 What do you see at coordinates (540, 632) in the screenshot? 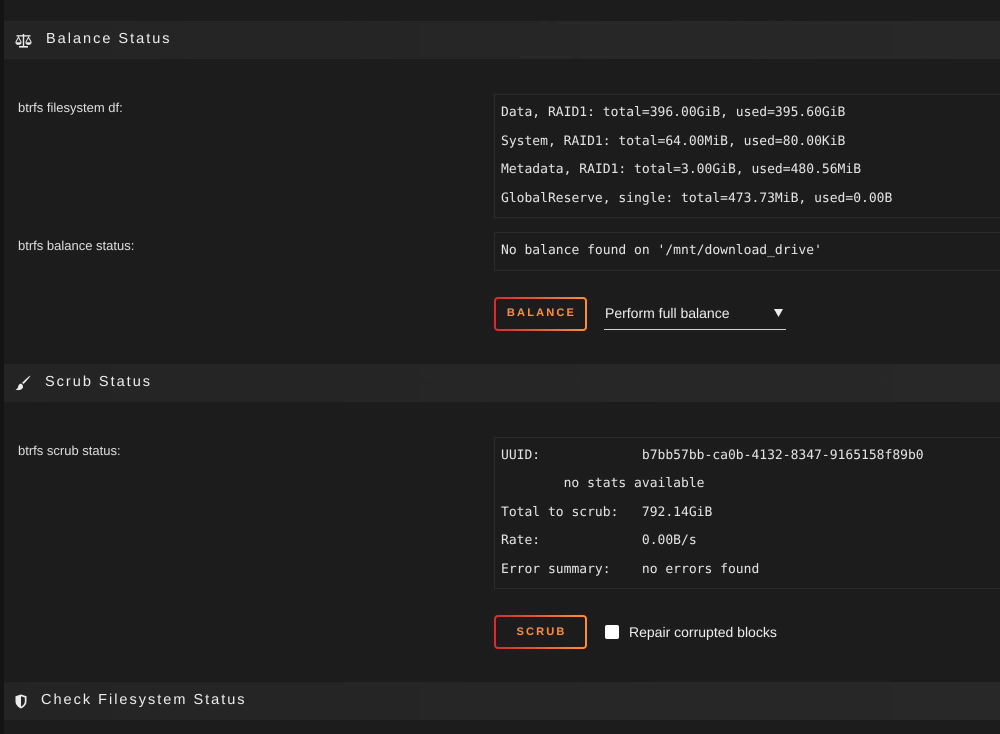
I see `scrub-button: SCRUB` at bounding box center [540, 632].